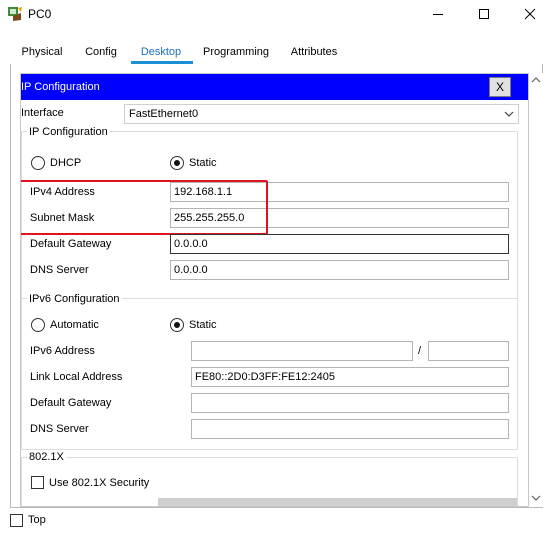 The height and width of the screenshot is (538, 553). What do you see at coordinates (15, 14) in the screenshot?
I see `packet-tracer-pc-icon` at bounding box center [15, 14].